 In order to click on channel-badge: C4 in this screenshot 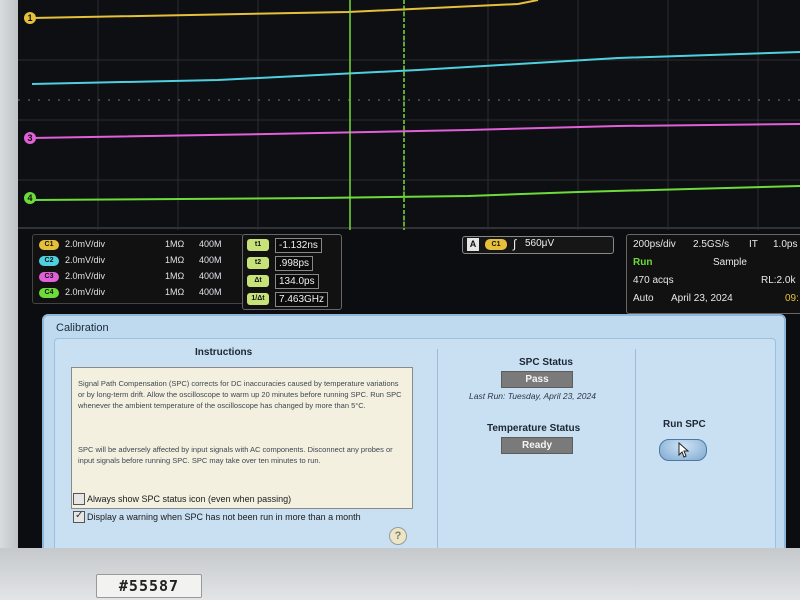, I will do `click(49, 293)`.